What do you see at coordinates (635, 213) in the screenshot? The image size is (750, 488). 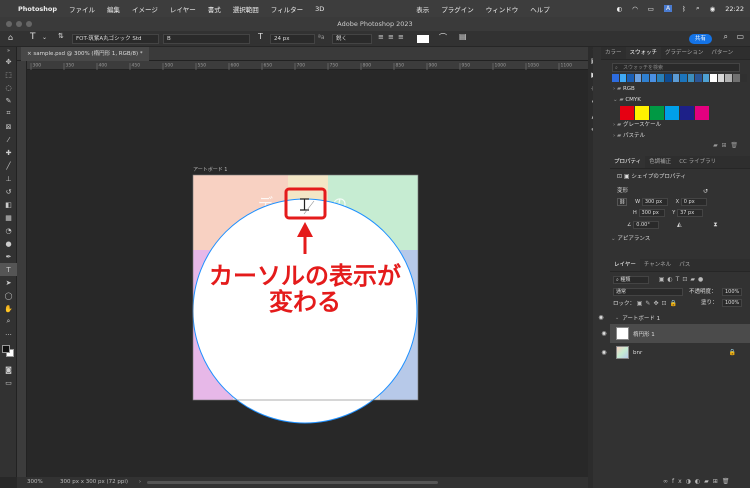 I see `height-label: H` at bounding box center [635, 213].